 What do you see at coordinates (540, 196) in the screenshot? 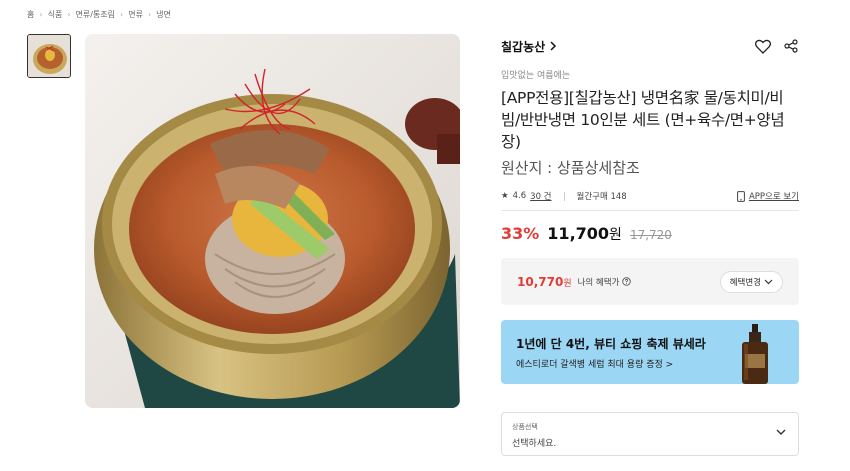
I see `review-count-link: 30 건` at bounding box center [540, 196].